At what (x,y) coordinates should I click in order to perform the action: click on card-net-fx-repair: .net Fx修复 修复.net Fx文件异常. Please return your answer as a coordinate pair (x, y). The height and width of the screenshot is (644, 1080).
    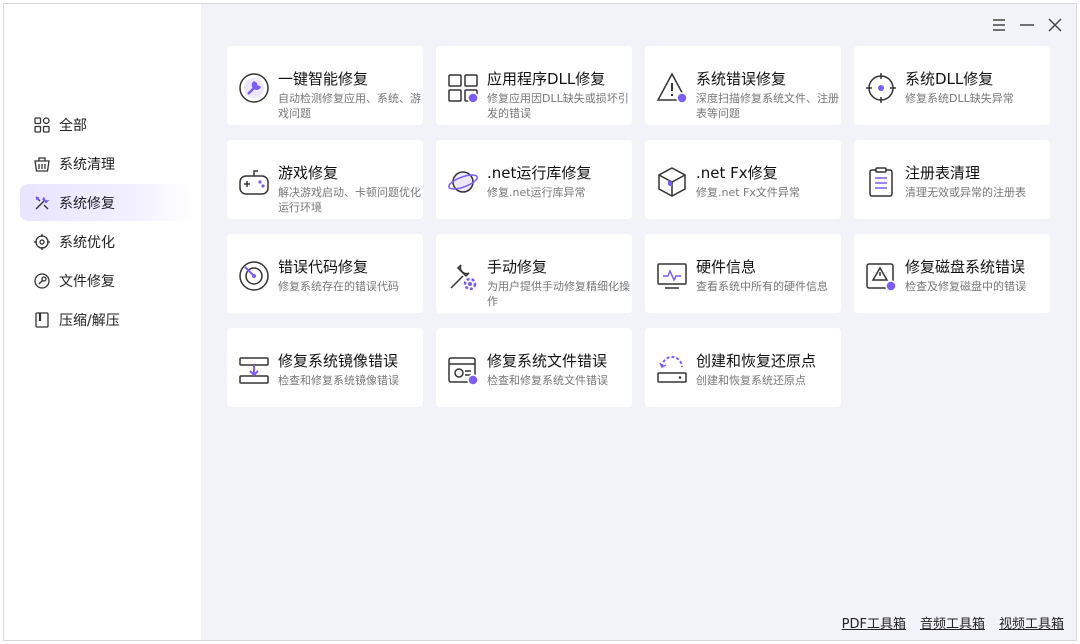
    Looking at the image, I should click on (743, 179).